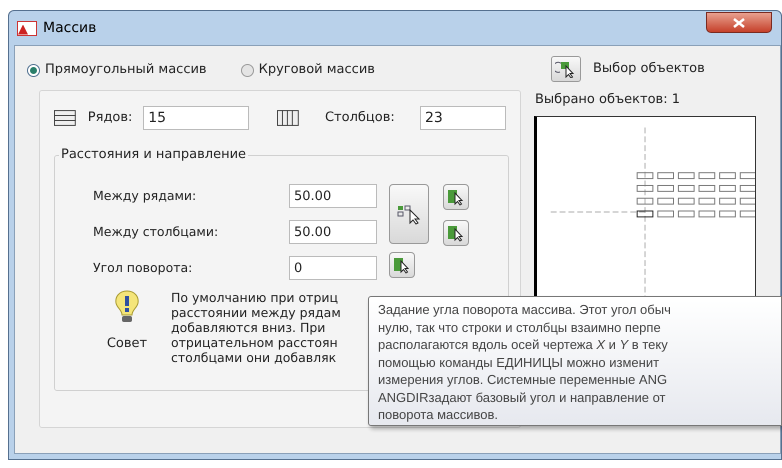  I want to click on close-button, so click(739, 22).